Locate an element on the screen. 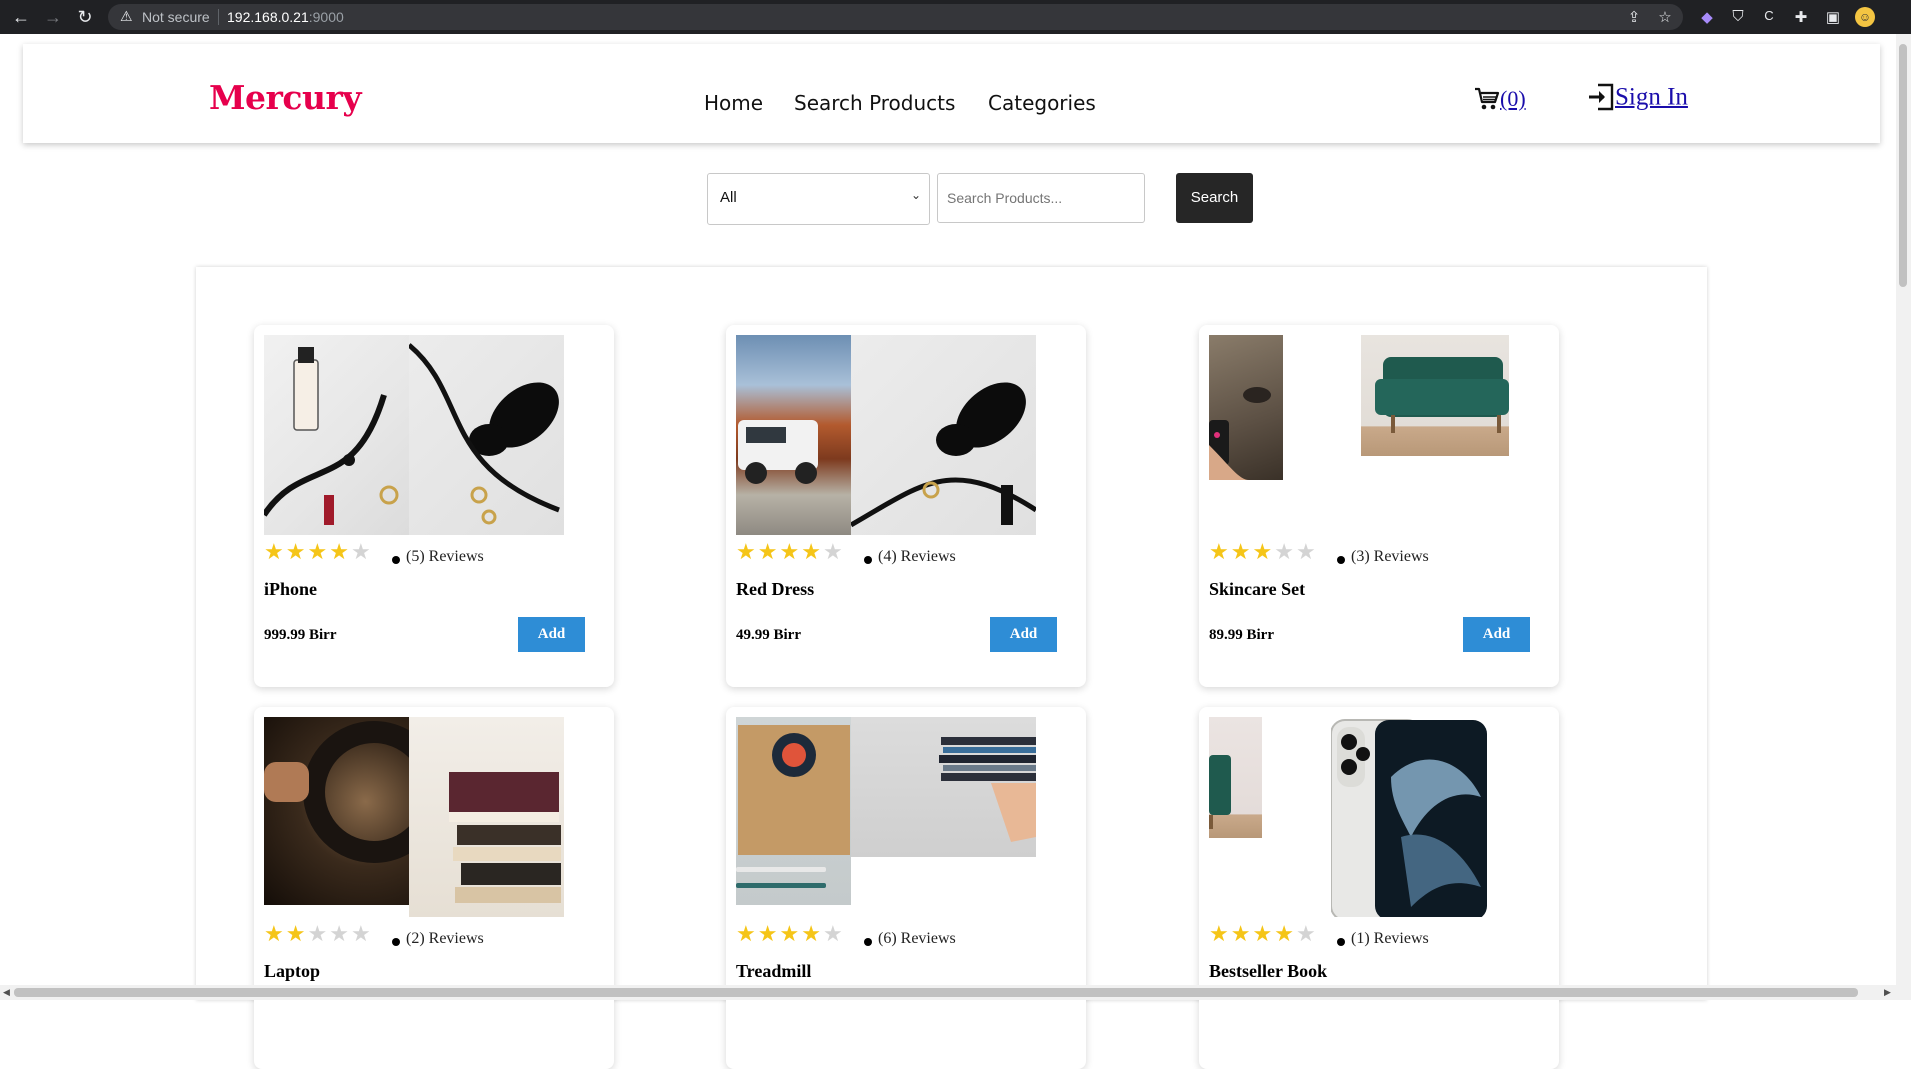  nav-search-products: Search Products is located at coordinates (874, 103).